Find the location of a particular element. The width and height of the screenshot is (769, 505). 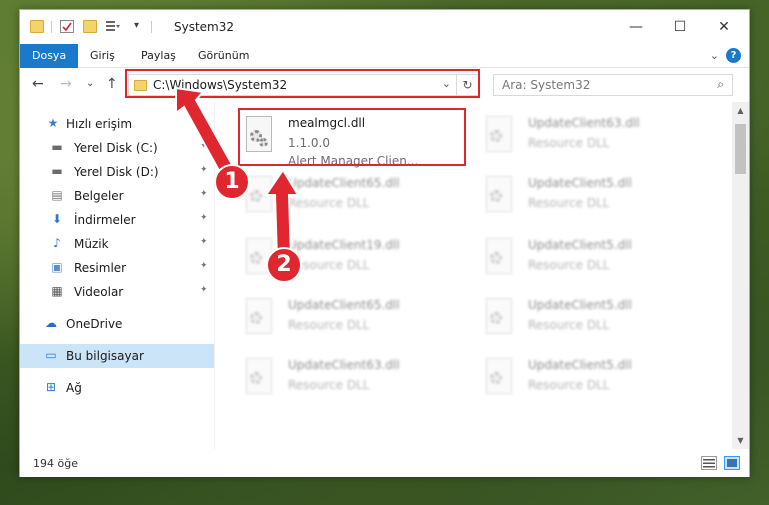

properties-icon is located at coordinates (67, 26).